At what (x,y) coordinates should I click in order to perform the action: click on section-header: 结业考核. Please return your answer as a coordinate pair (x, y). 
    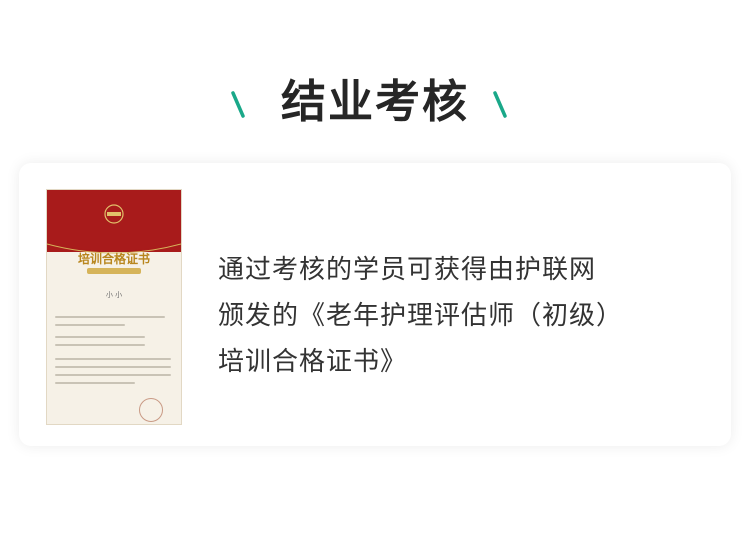
    Looking at the image, I should click on (375, 102).